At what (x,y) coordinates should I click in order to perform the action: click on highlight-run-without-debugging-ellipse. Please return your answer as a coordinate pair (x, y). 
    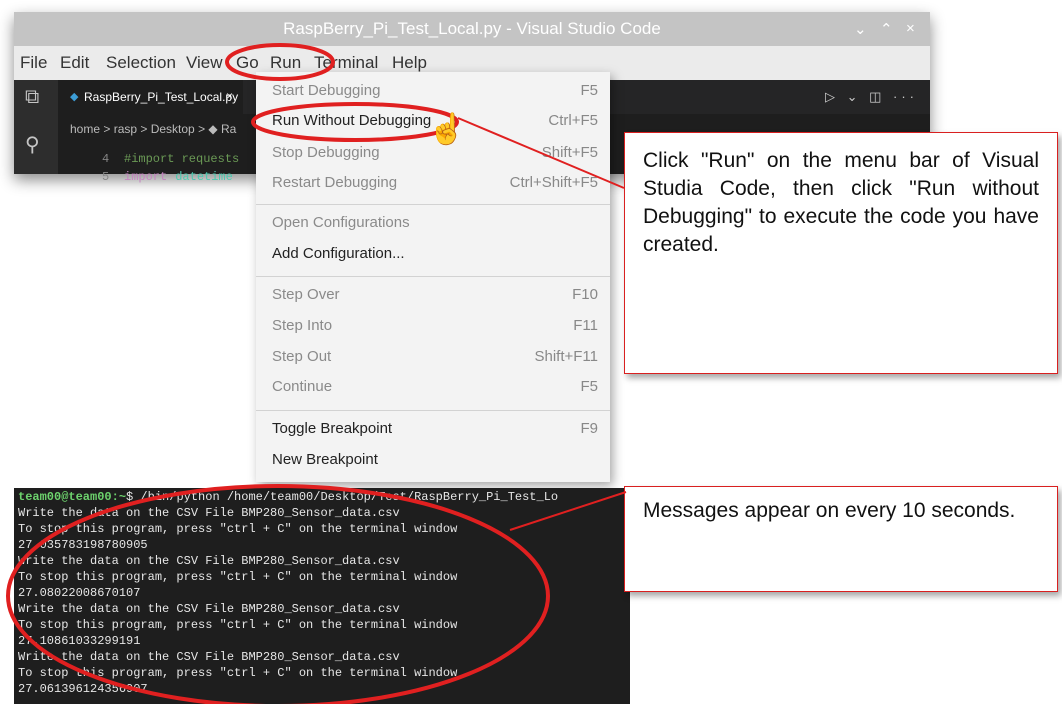
    Looking at the image, I should click on (355, 122).